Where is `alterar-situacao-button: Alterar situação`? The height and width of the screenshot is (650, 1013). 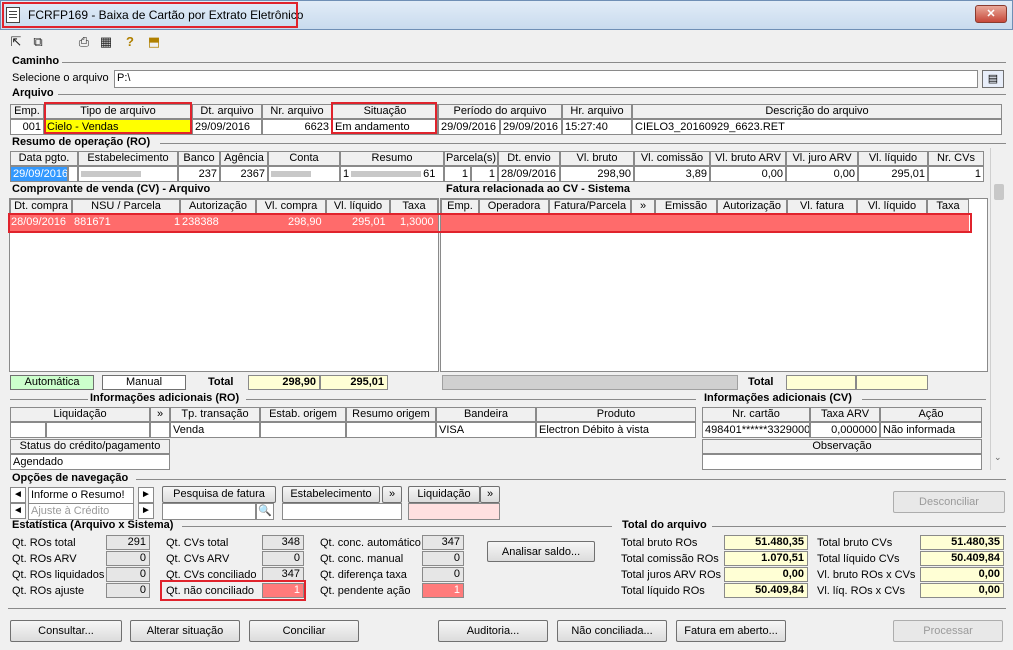
alterar-situacao-button: Alterar situação is located at coordinates (185, 631).